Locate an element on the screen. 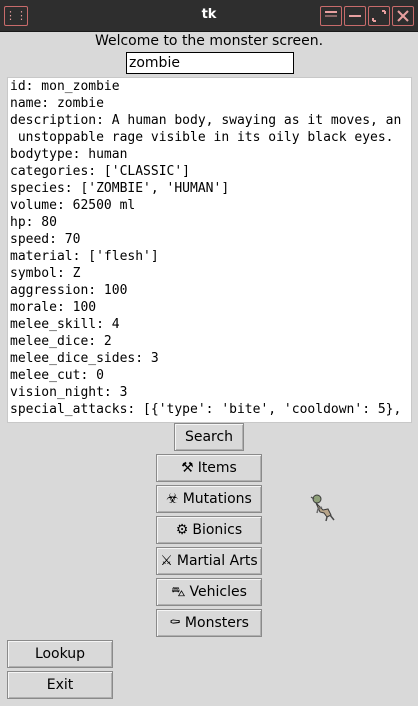  martial-arts-button: ⚔ Martial Arts is located at coordinates (209, 561).